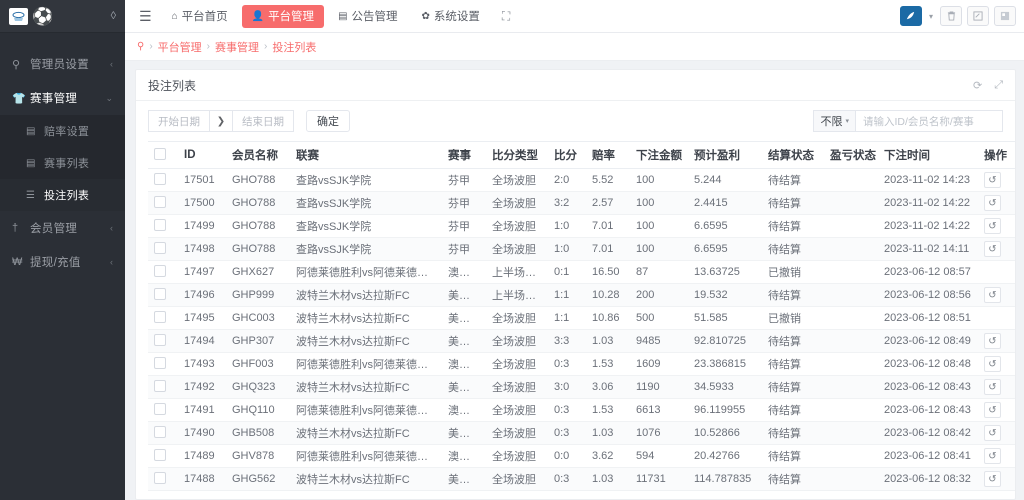  What do you see at coordinates (608, 318) in the screenshot?
I see `cell-odds: 10.86` at bounding box center [608, 318].